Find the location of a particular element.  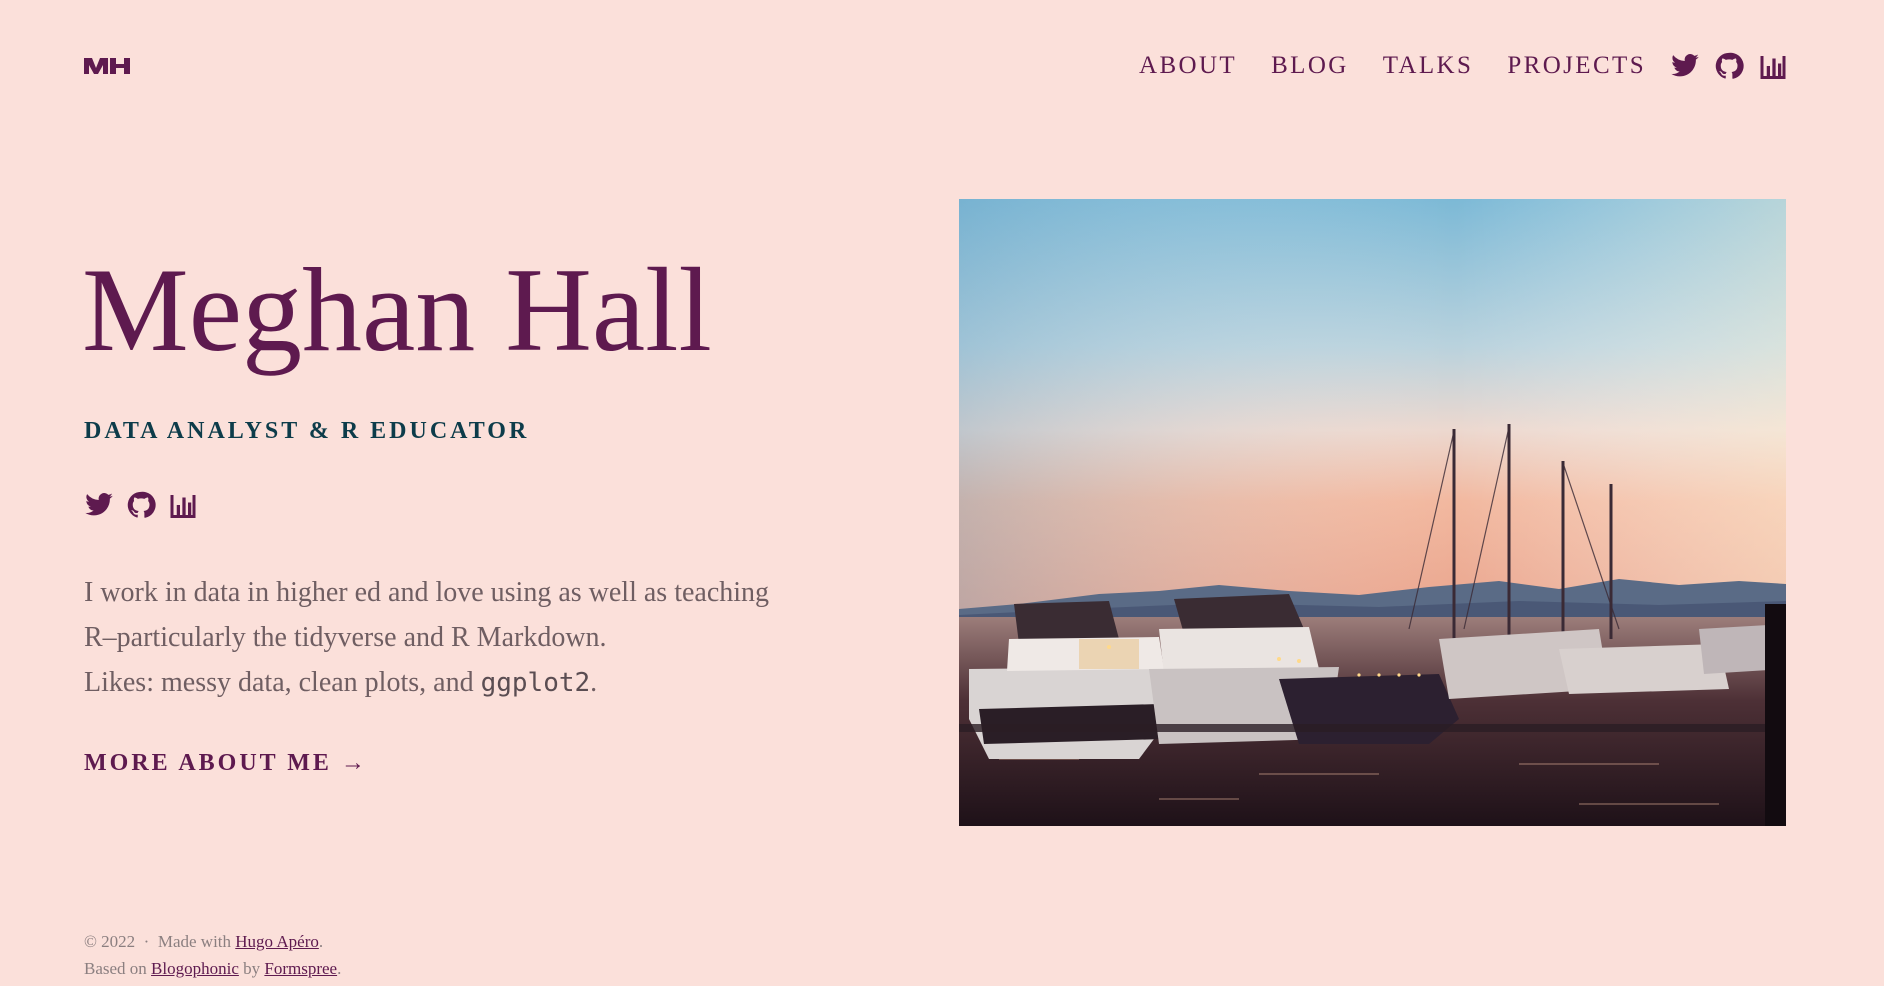

intro-line-3-text: Likes: messy data, clean plots, and is located at coordinates (282, 682).